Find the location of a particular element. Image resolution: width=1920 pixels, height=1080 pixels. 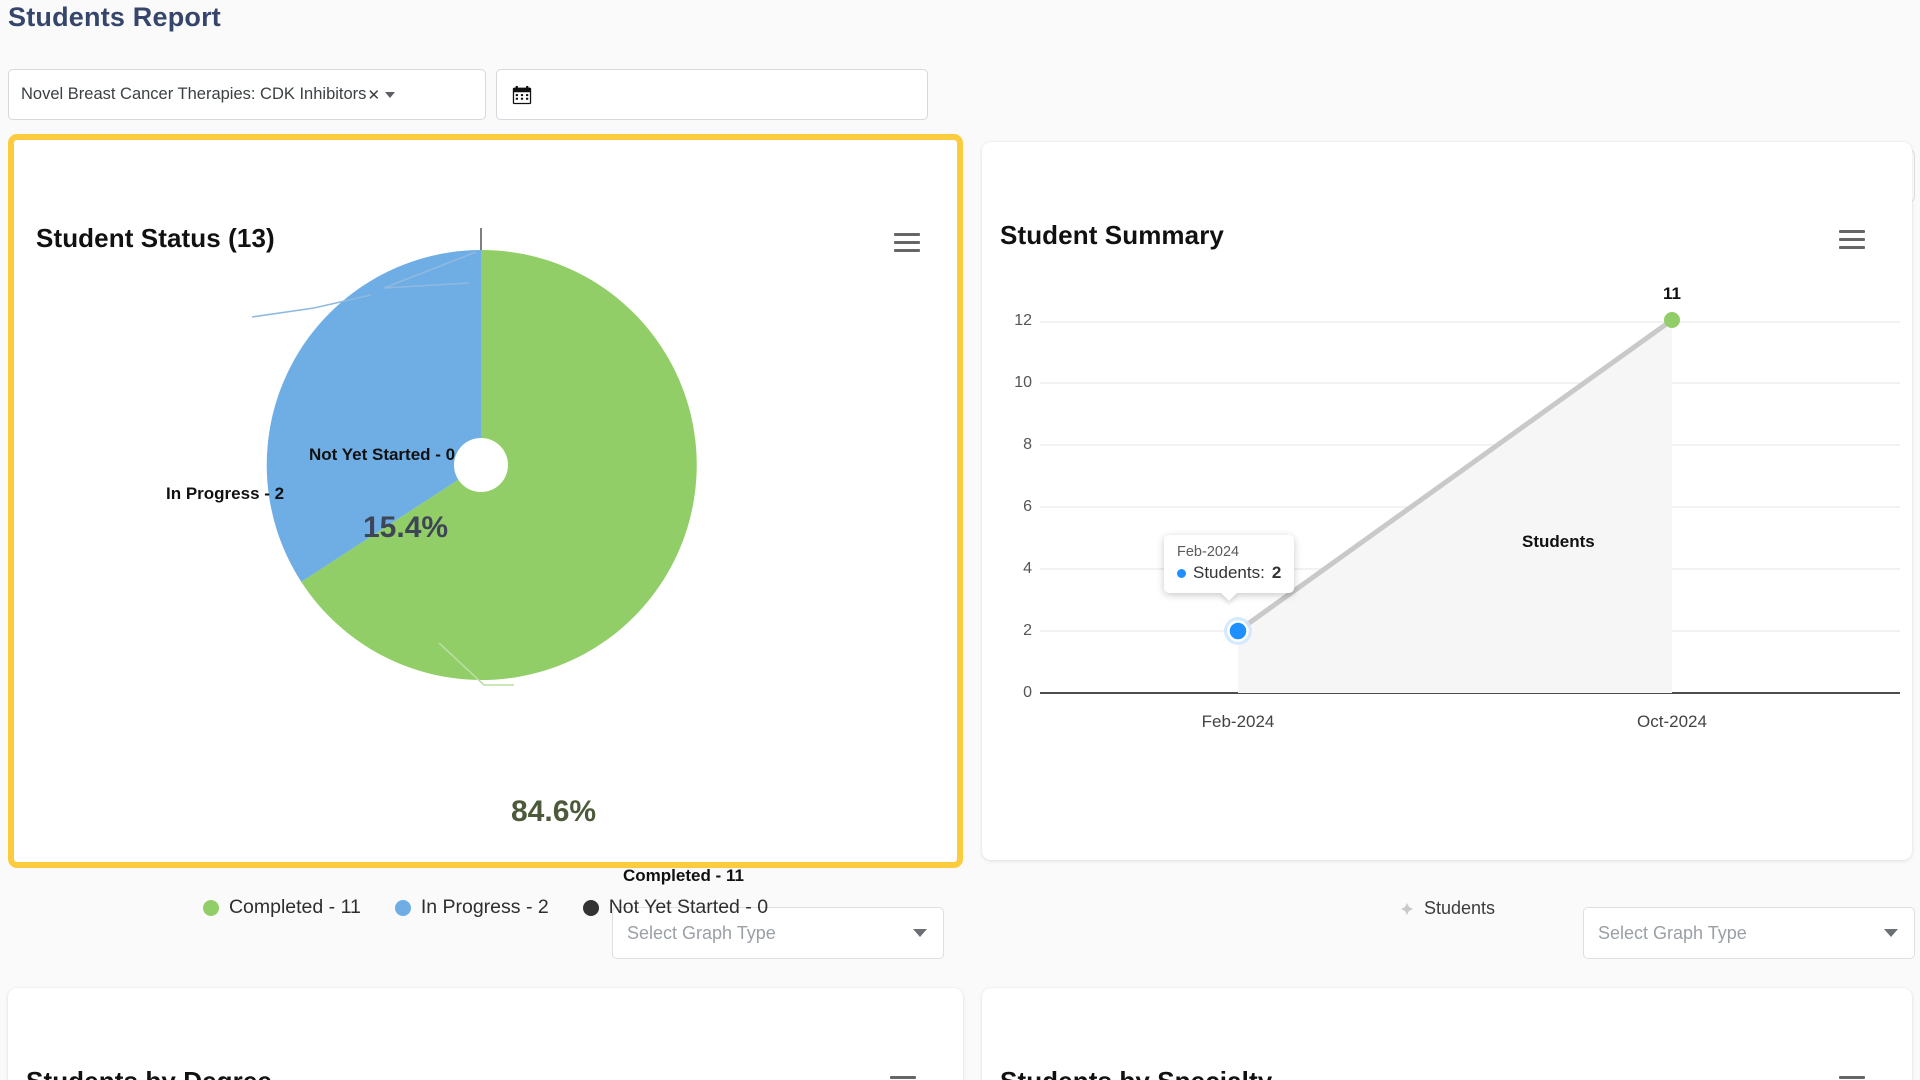

legend-swatch-completed is located at coordinates (210, 907).